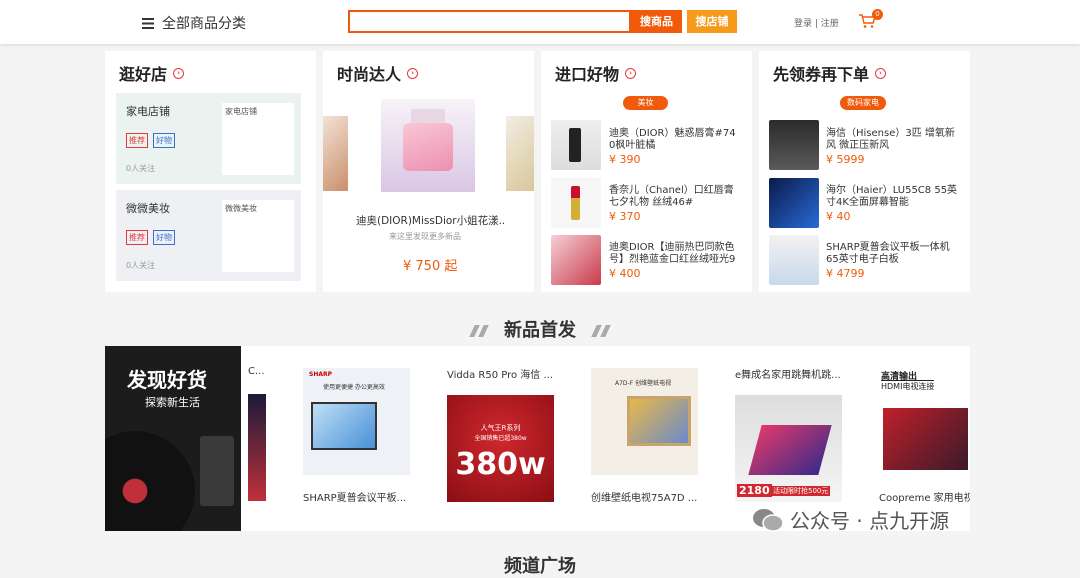 This screenshot has width=1080, height=578. Describe the element at coordinates (877, 14) in the screenshot. I see `cart-count-badge: 0` at that location.